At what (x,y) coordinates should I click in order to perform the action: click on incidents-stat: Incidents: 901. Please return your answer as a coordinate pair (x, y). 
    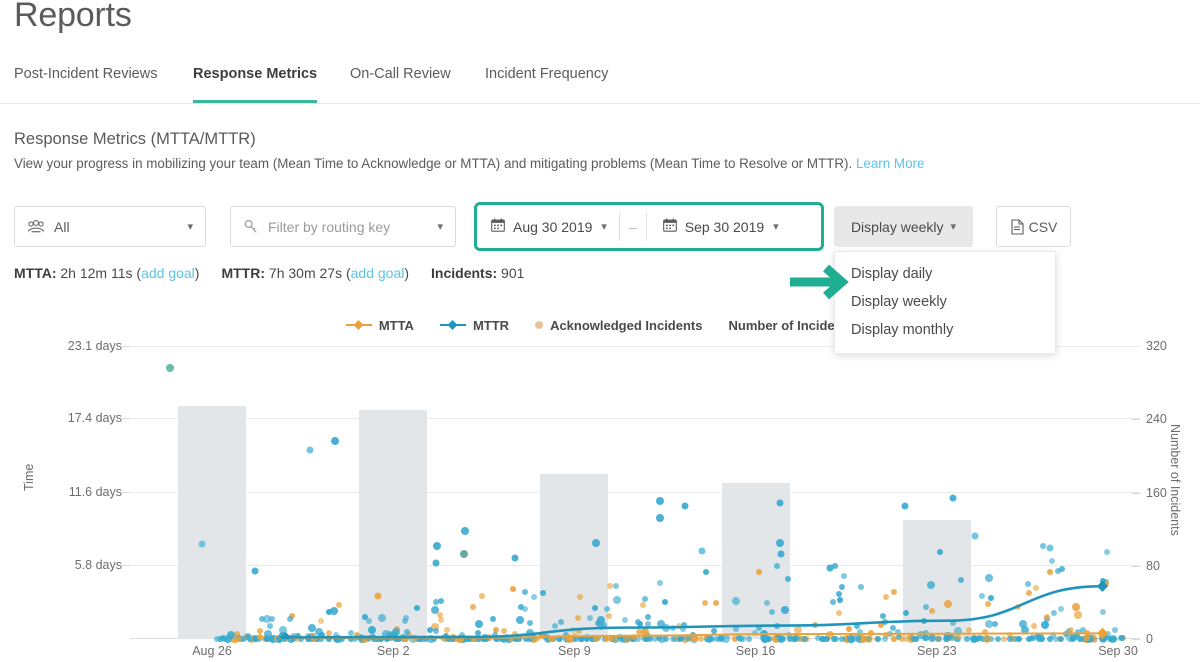
    Looking at the image, I should click on (477, 273).